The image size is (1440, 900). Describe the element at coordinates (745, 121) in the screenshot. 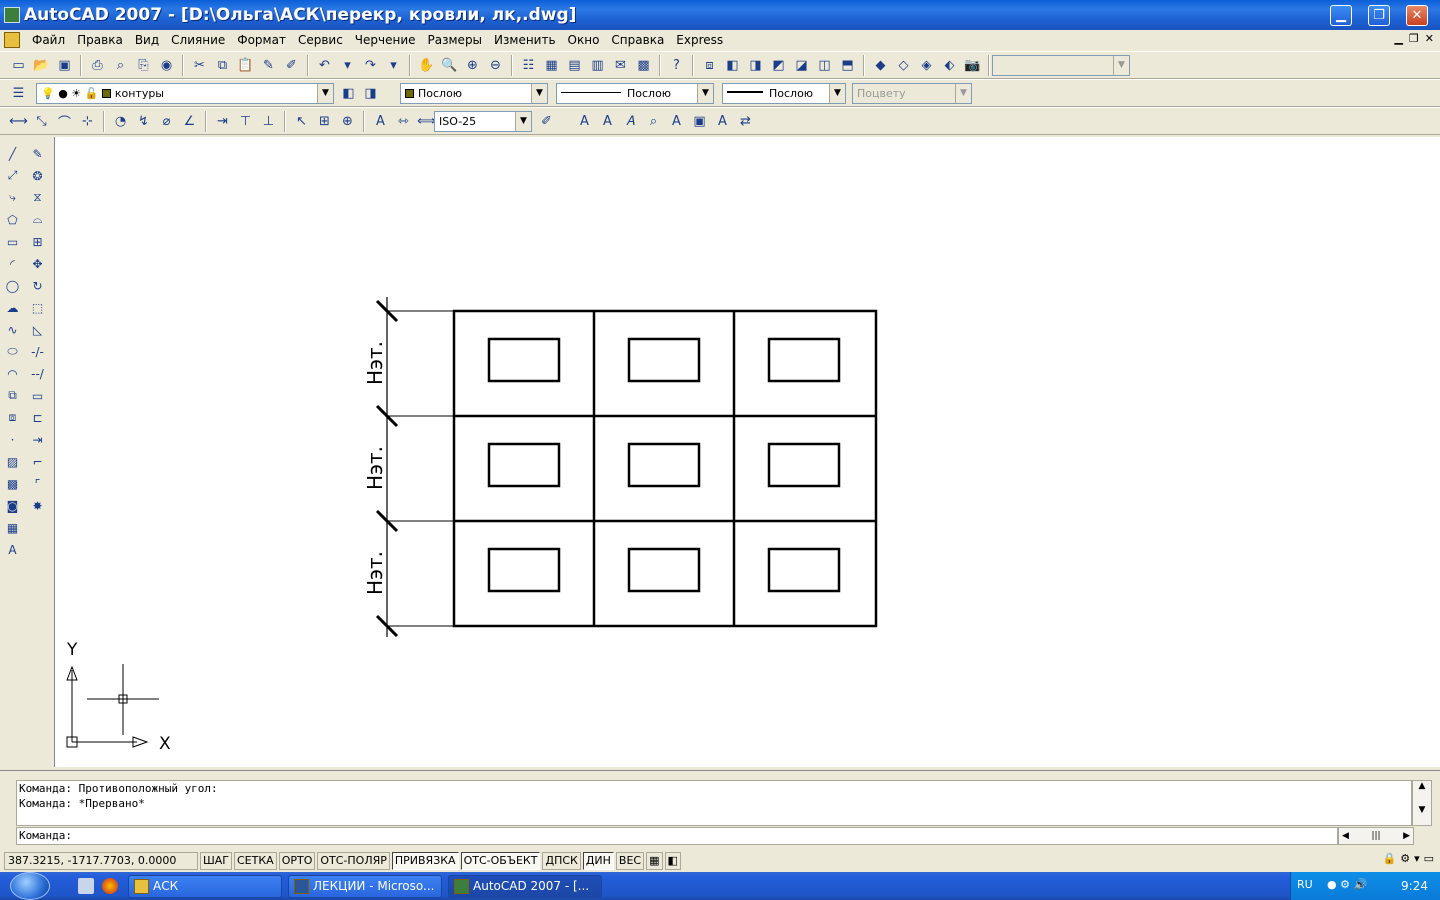

I see `convert-space-icon: ⇄` at that location.